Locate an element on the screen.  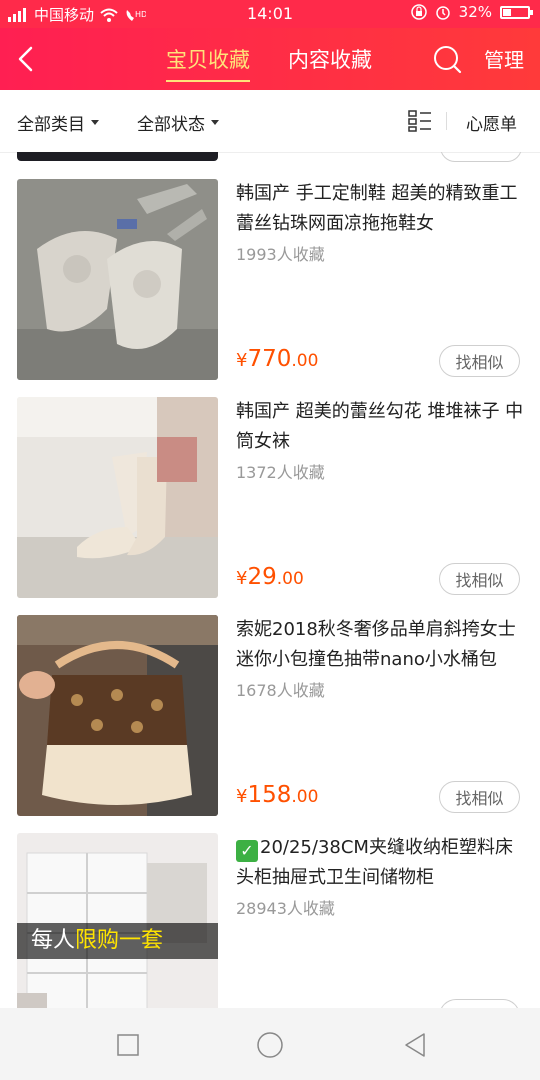
banner-highlight: 限购一套 is located at coordinates (119, 940).